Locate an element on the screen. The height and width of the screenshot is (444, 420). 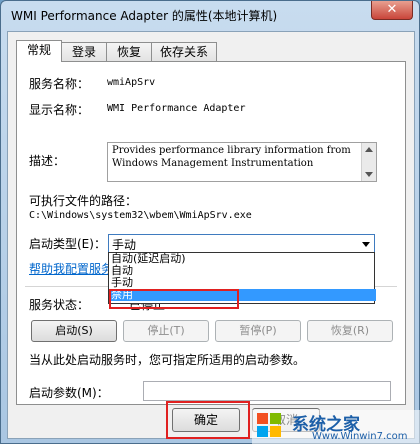
title-bar: WMI Performance Adapter 的属性(本地计算机) ✕ is located at coordinates (210, 15).